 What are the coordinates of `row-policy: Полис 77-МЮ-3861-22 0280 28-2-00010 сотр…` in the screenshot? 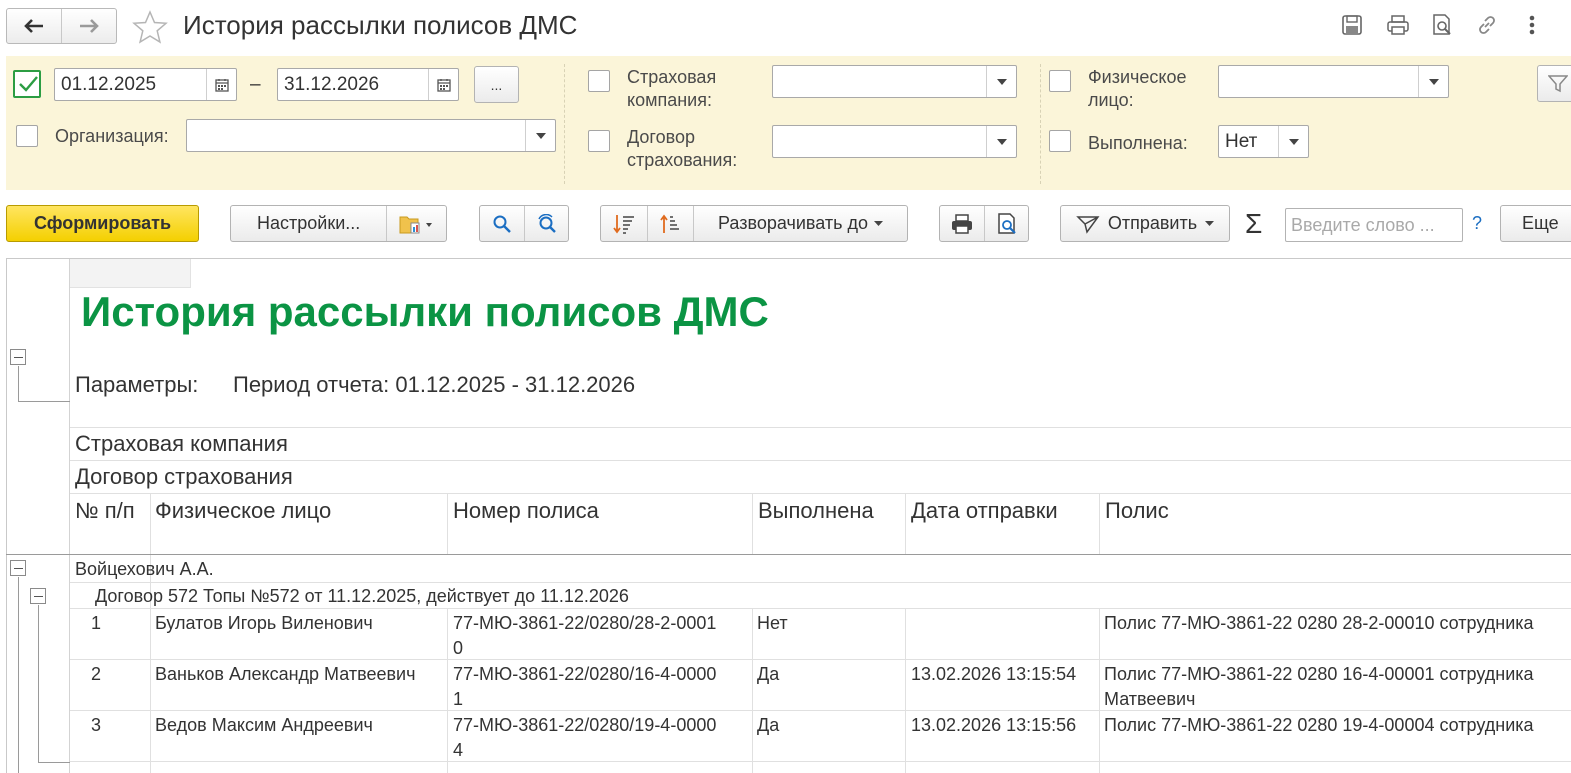 It's located at (1319, 623).